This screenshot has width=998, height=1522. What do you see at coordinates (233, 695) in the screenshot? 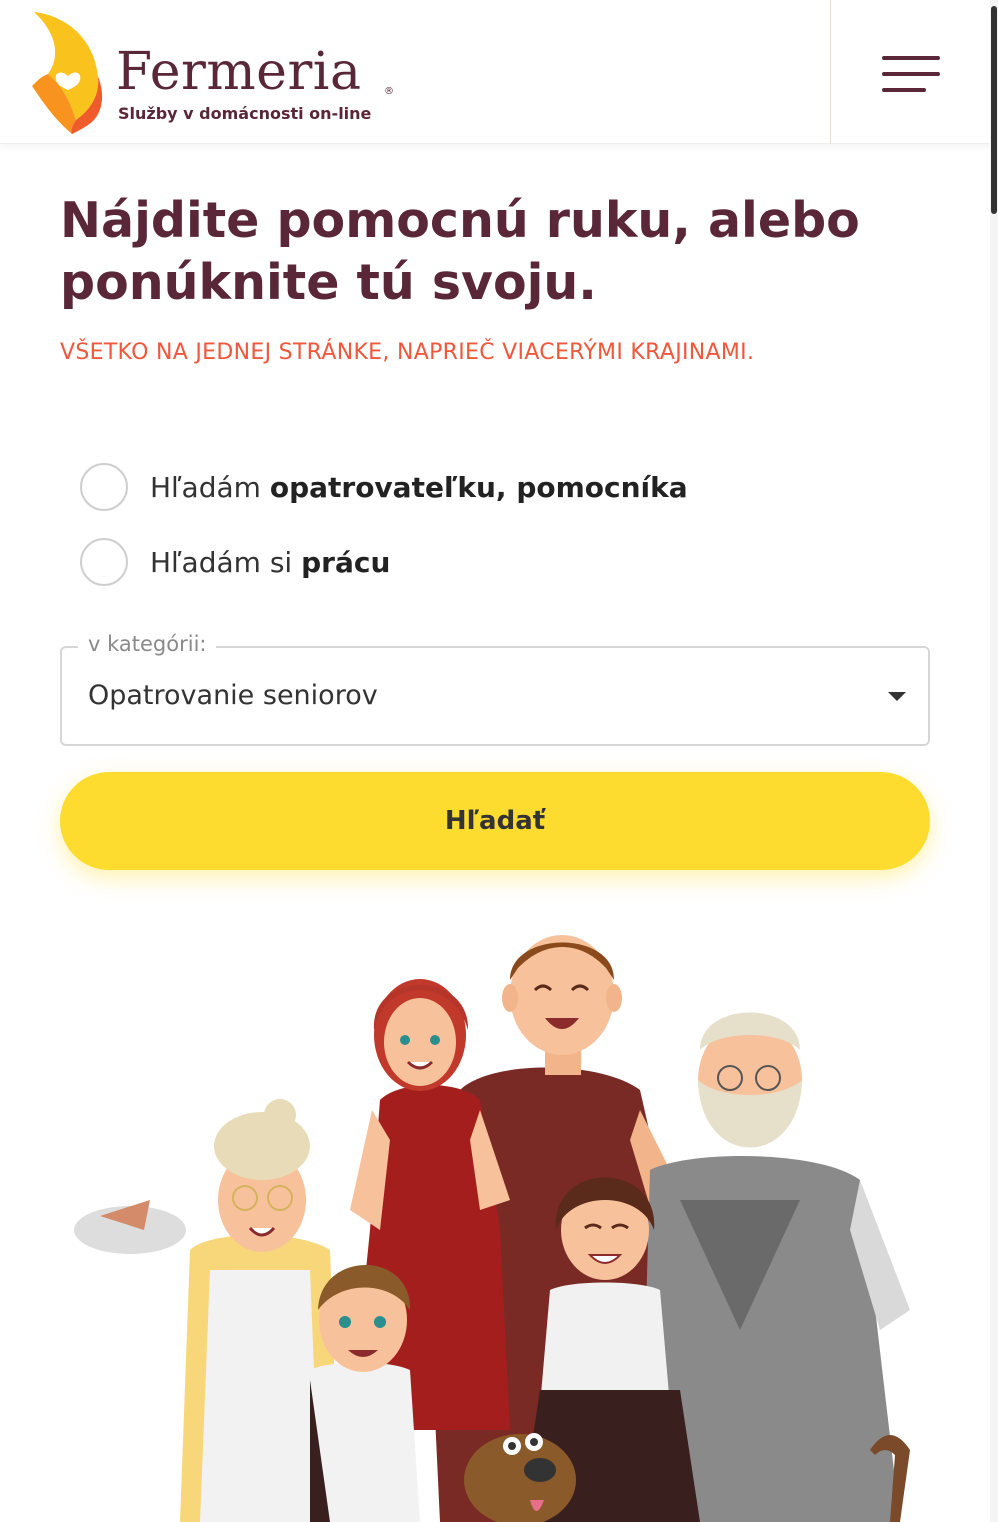
I see `category-select-value: Opatrovanie seniorov` at bounding box center [233, 695].